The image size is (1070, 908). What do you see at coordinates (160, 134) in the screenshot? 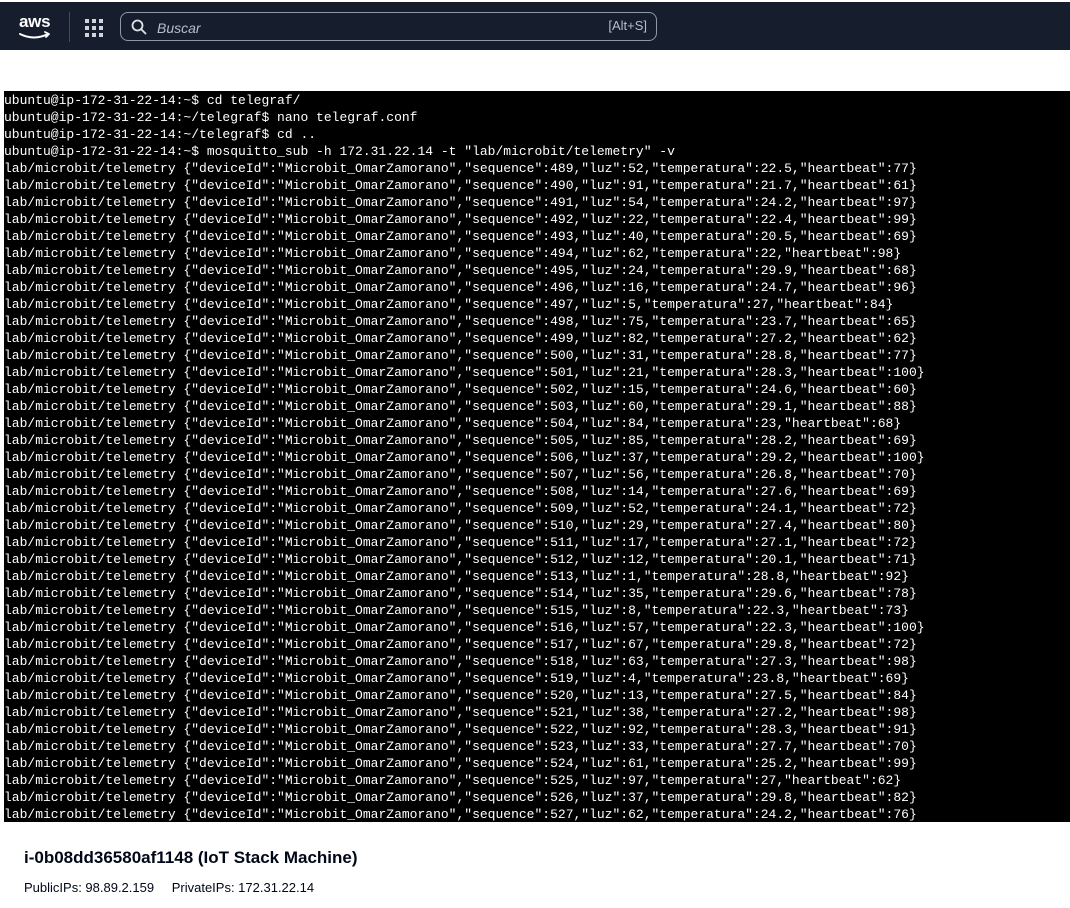
I see `terminal-line: ubuntu@ip-172-31-22-14:~/telegraf$ cd ..` at bounding box center [160, 134].